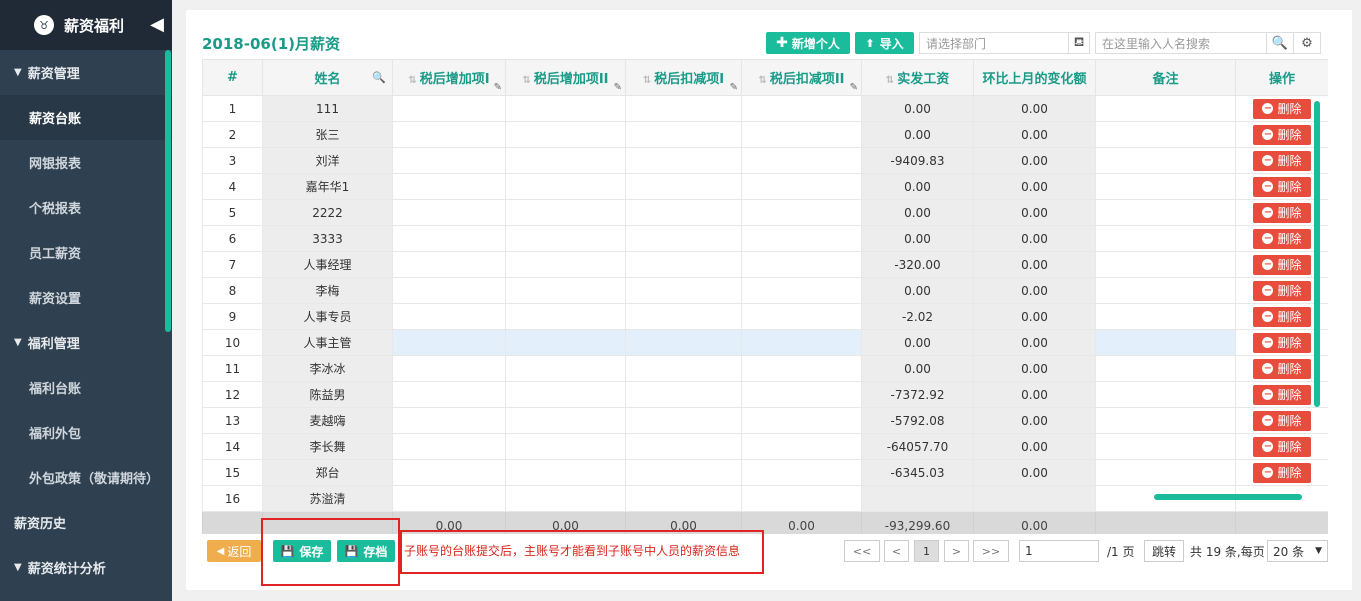  I want to click on sidebar-item-outsourcing-policy: 外包政策（敬请期待）, so click(86, 477).